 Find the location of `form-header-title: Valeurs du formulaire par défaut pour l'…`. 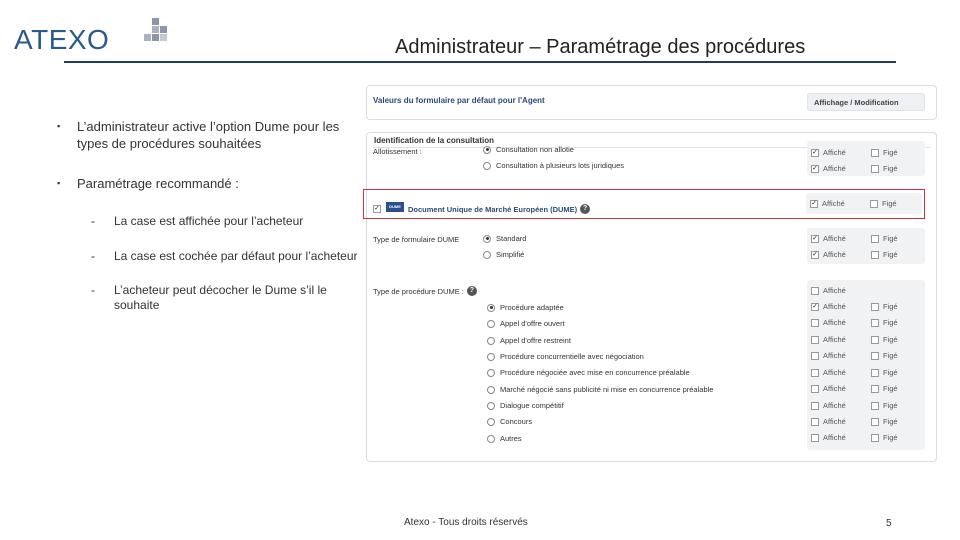

form-header-title: Valeurs du formulaire par défaut pour l'… is located at coordinates (459, 100).